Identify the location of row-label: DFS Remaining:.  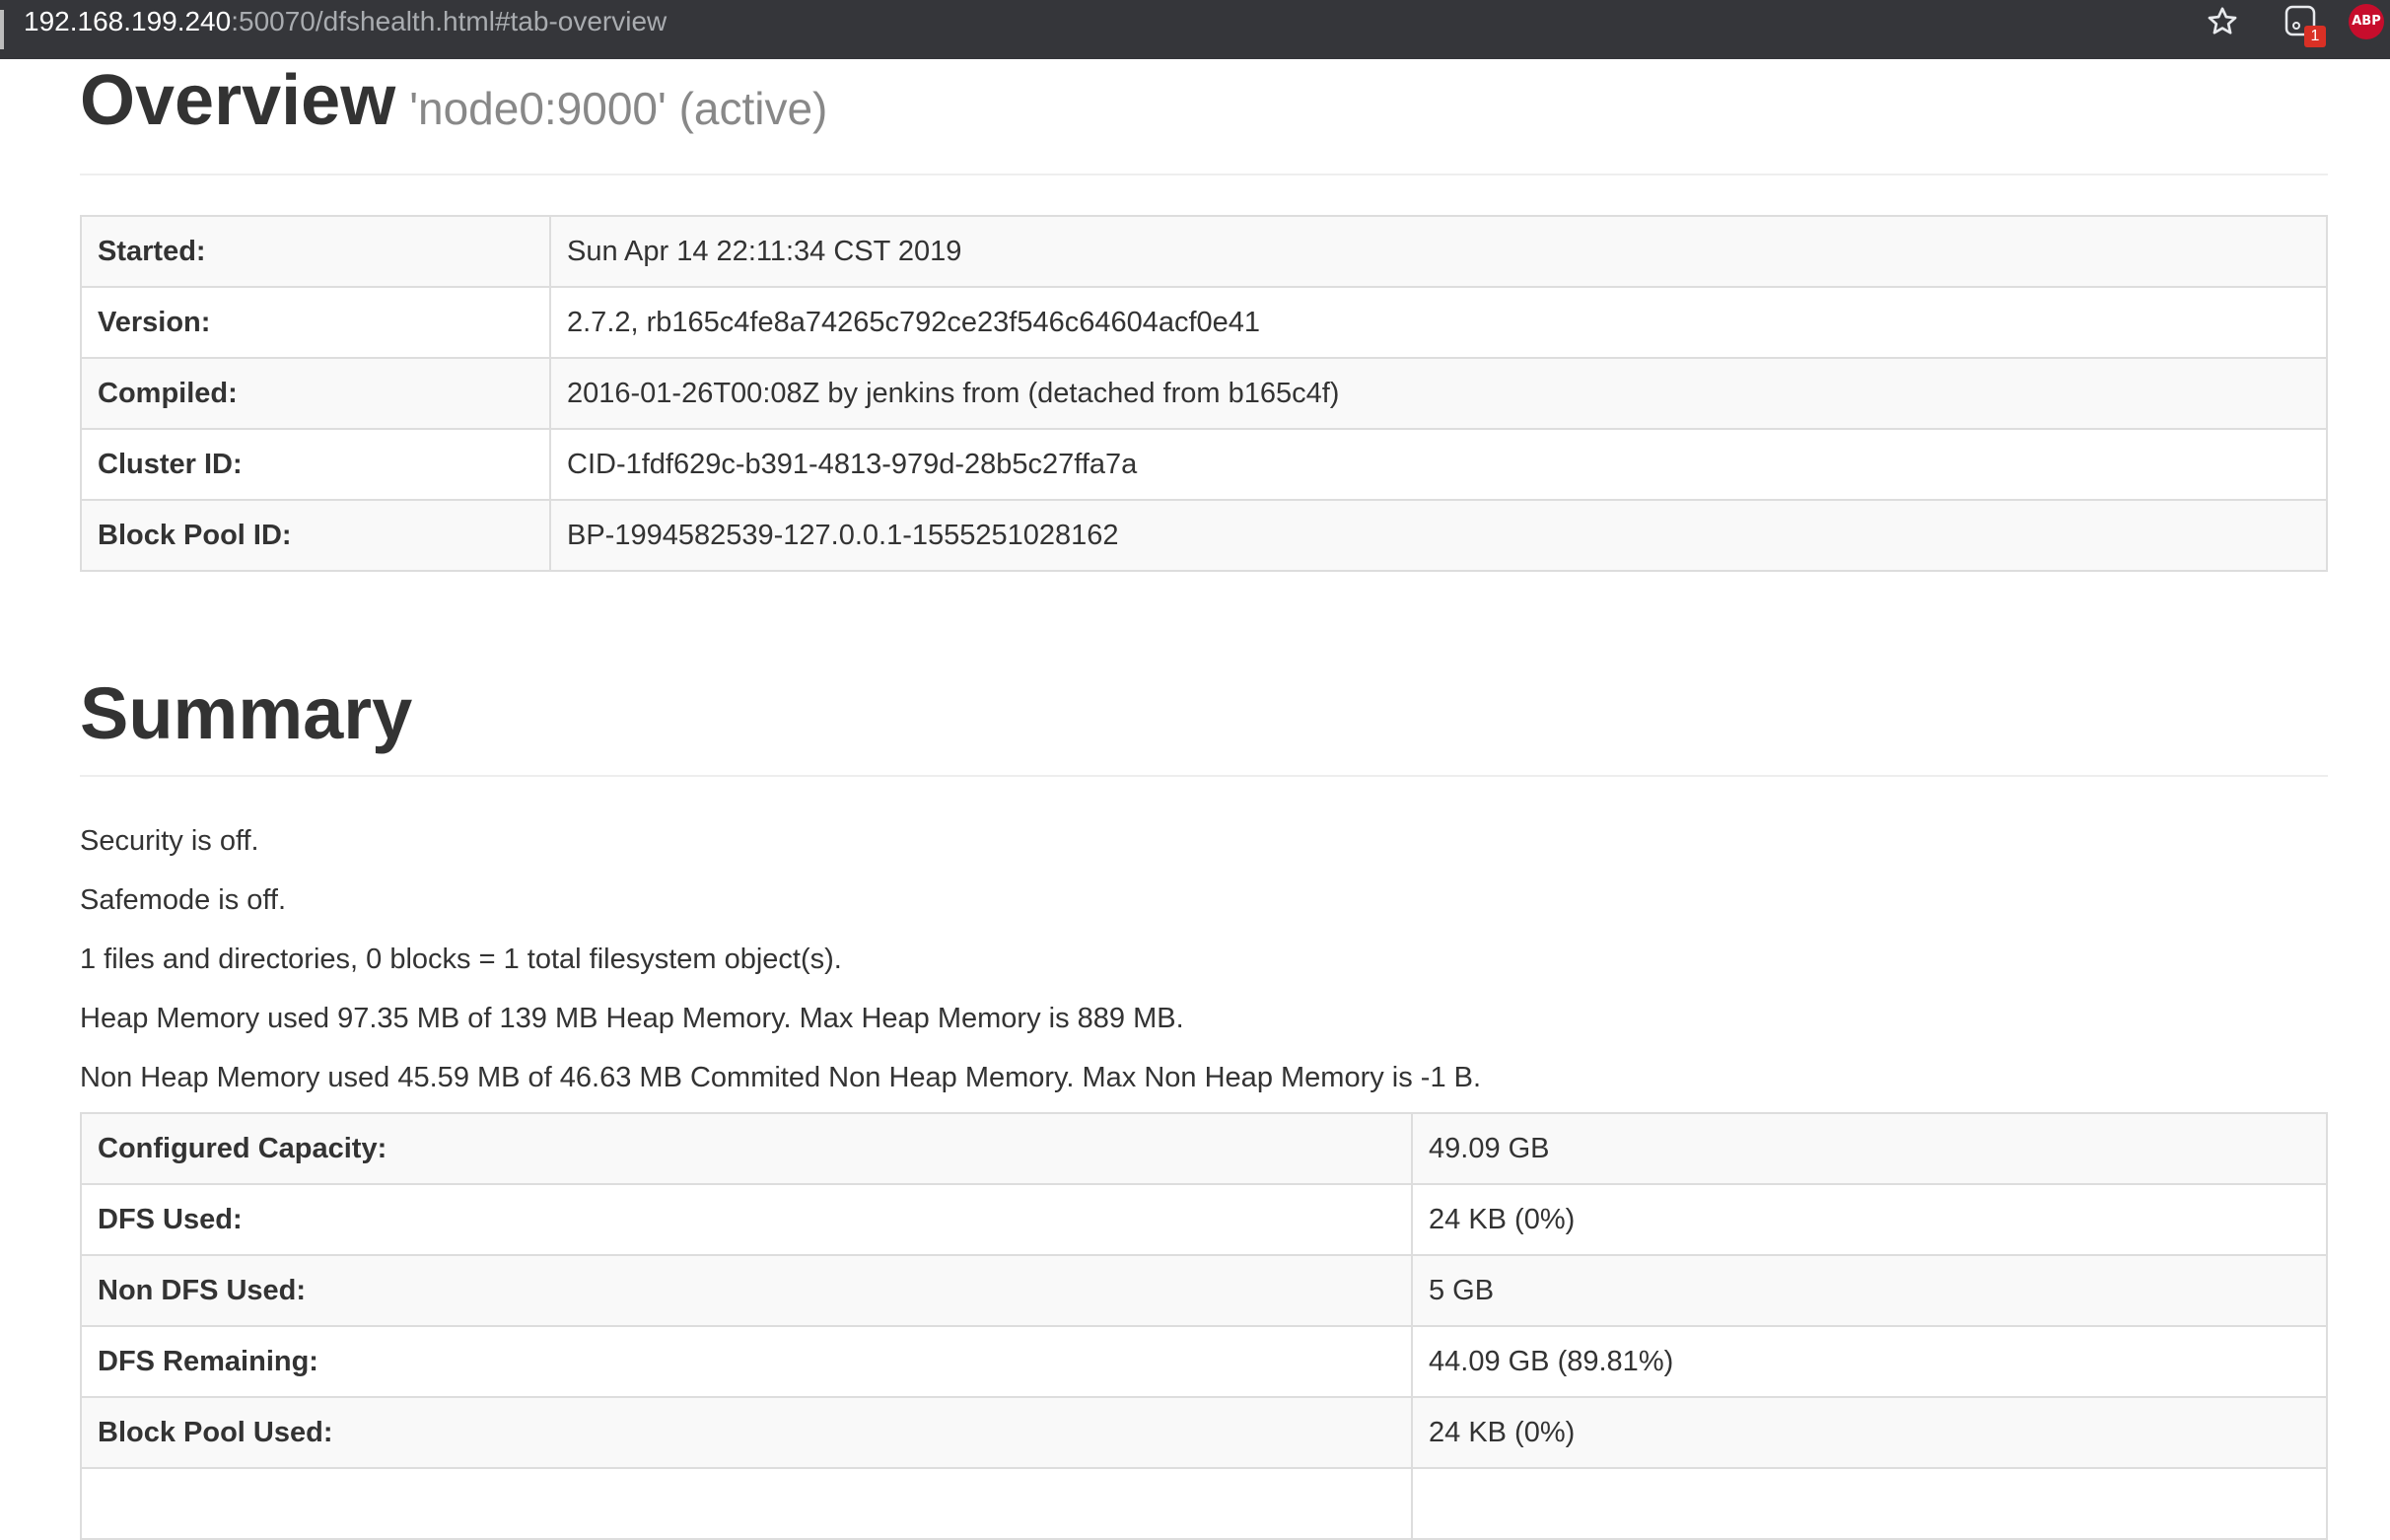
(746, 1361).